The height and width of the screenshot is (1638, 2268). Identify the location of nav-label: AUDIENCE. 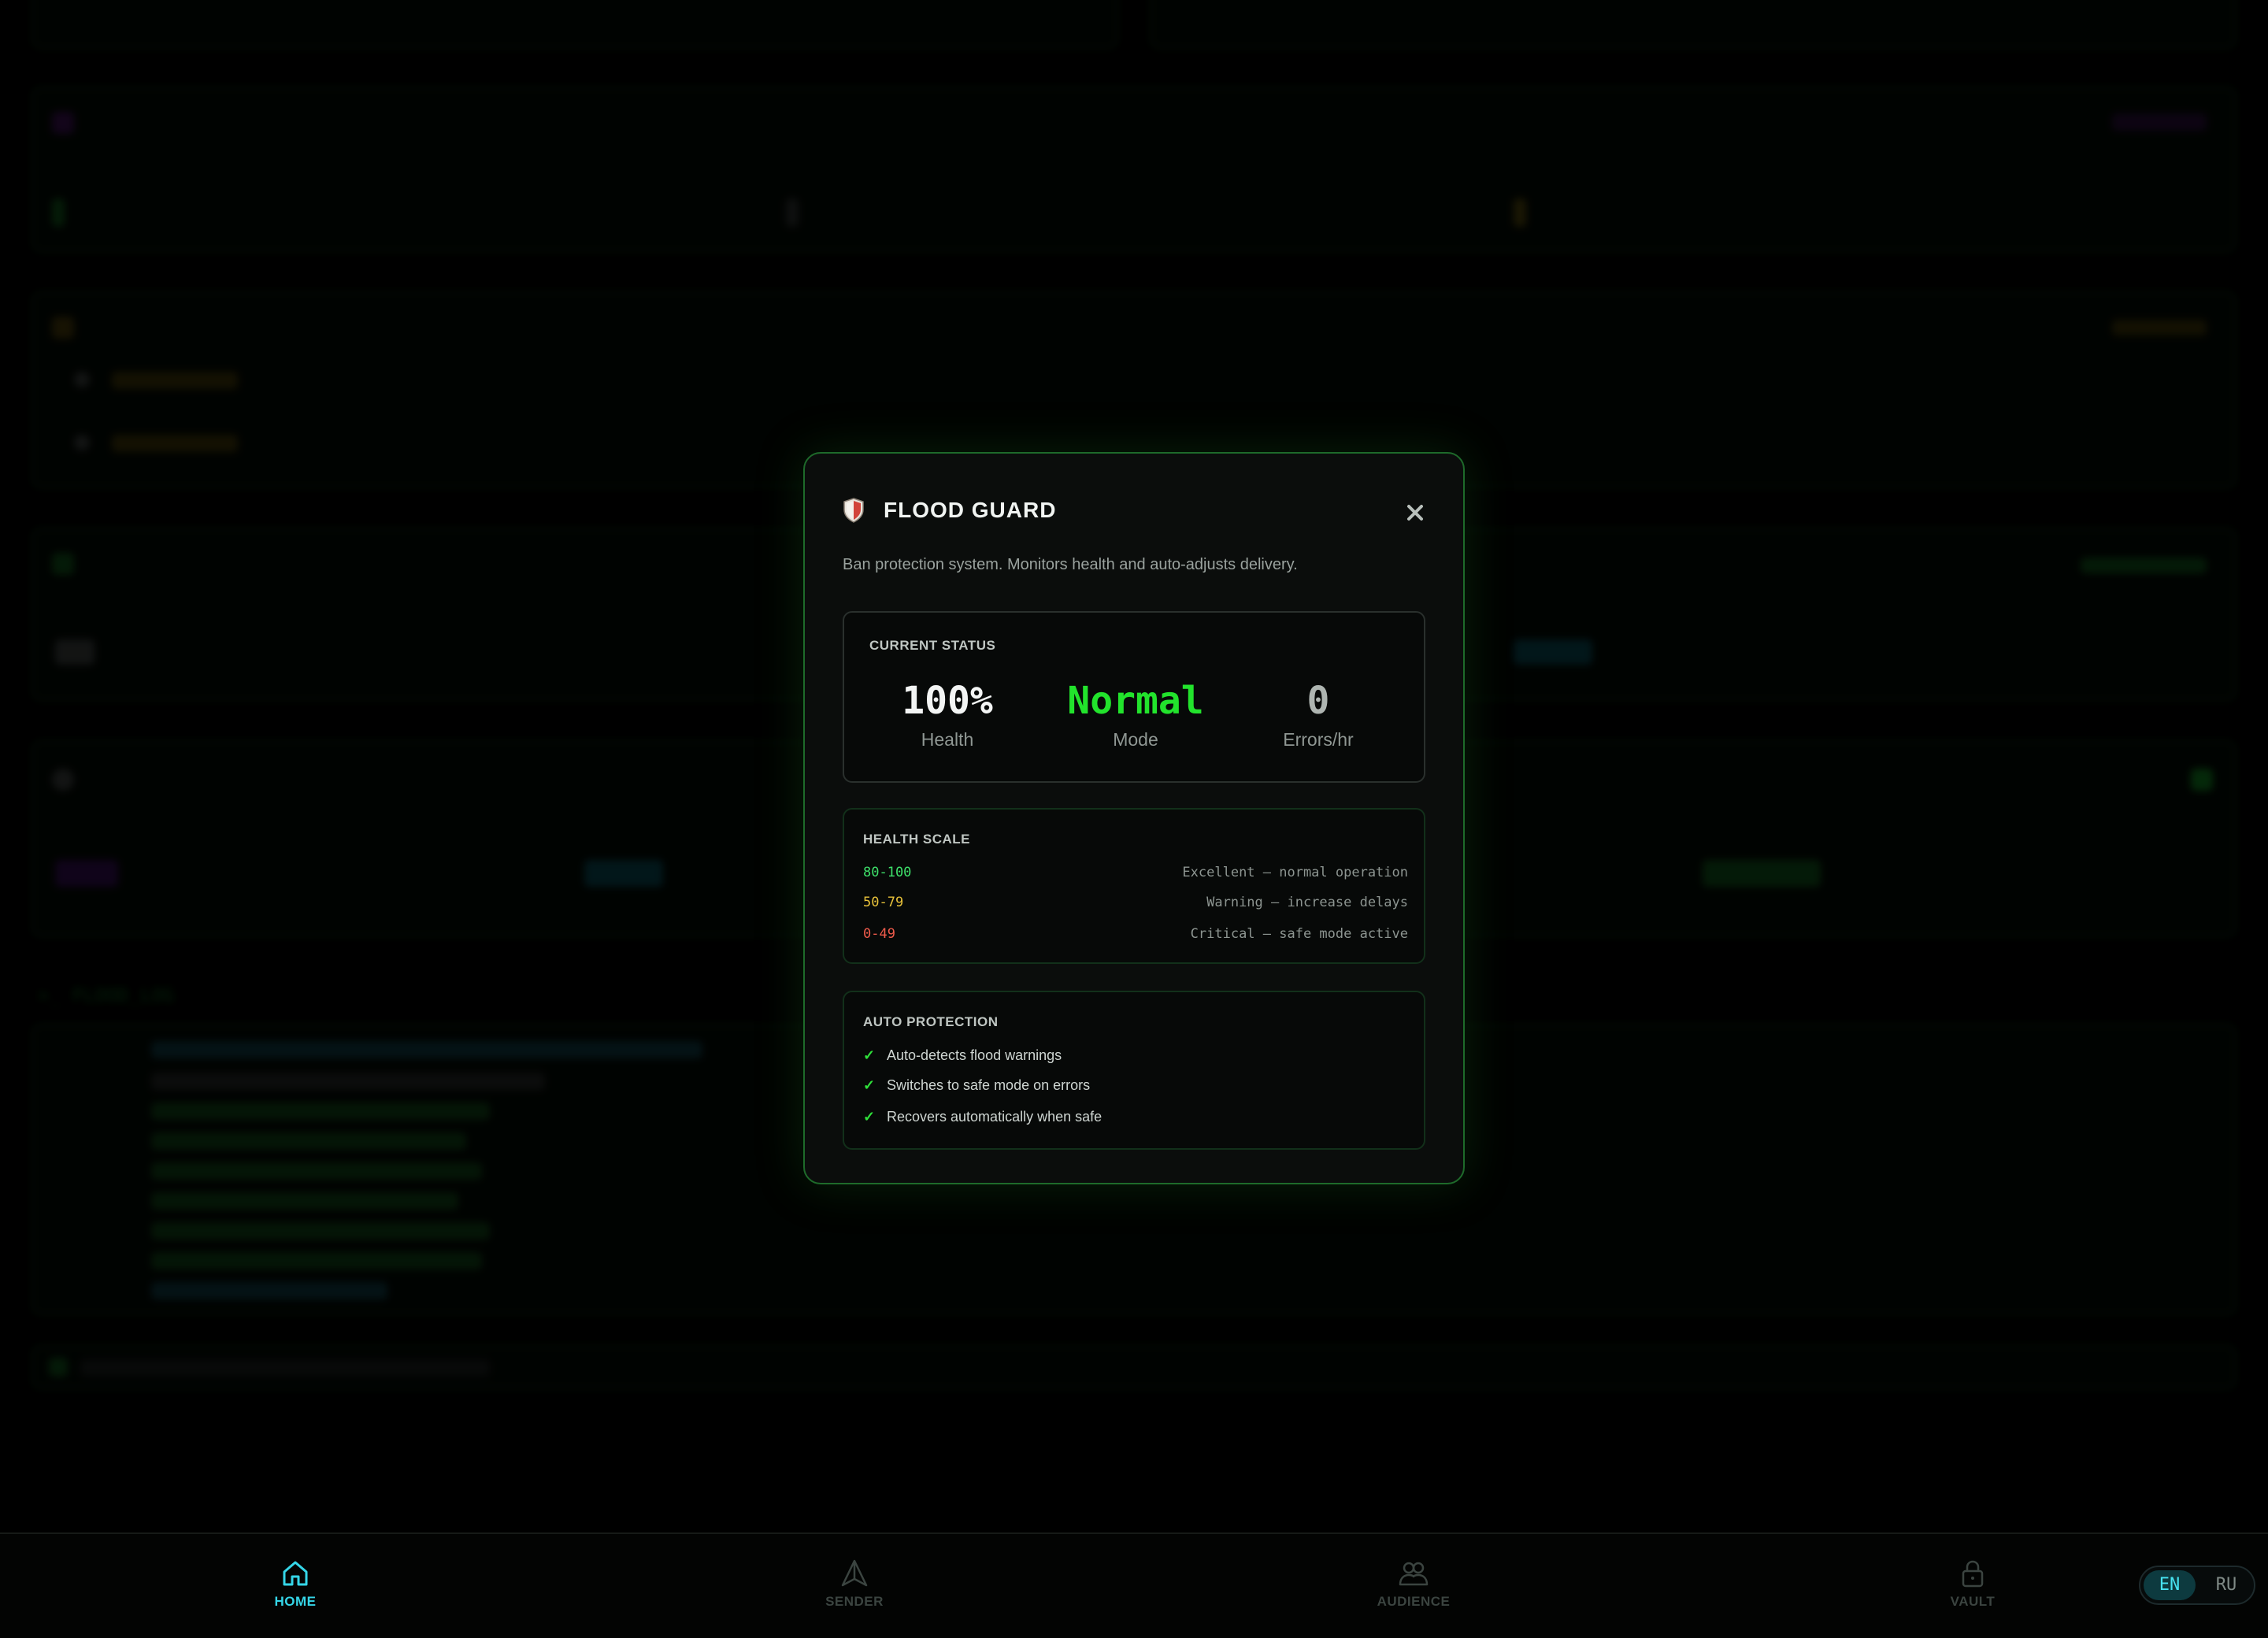
(1414, 1601).